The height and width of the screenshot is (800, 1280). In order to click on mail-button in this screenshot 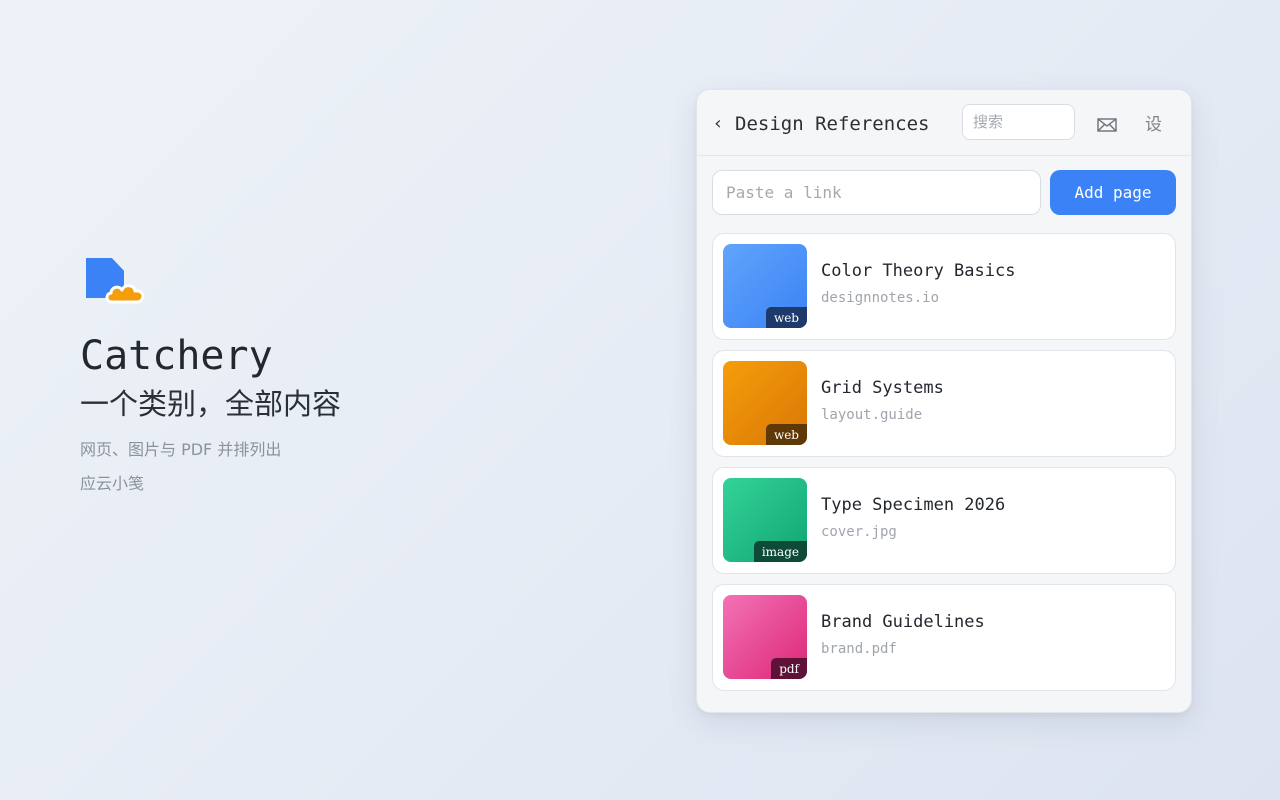, I will do `click(1107, 125)`.